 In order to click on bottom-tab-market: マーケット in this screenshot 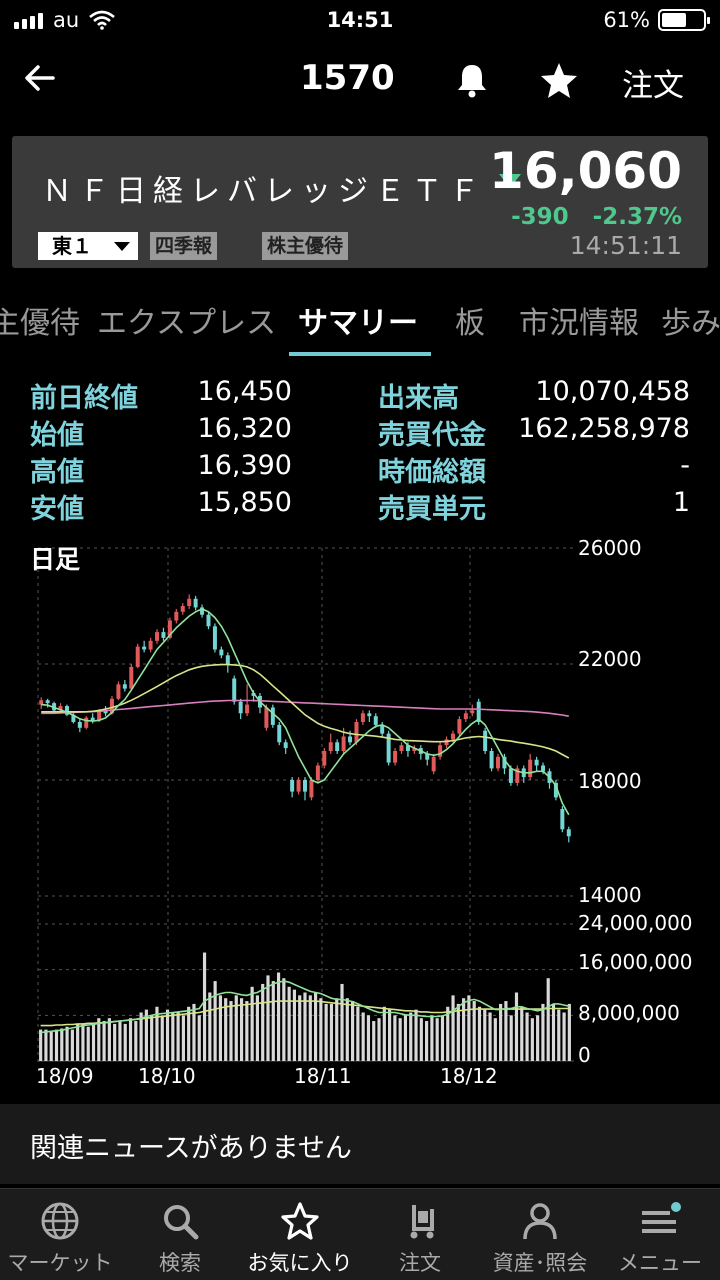, I will do `click(60, 1239)`.